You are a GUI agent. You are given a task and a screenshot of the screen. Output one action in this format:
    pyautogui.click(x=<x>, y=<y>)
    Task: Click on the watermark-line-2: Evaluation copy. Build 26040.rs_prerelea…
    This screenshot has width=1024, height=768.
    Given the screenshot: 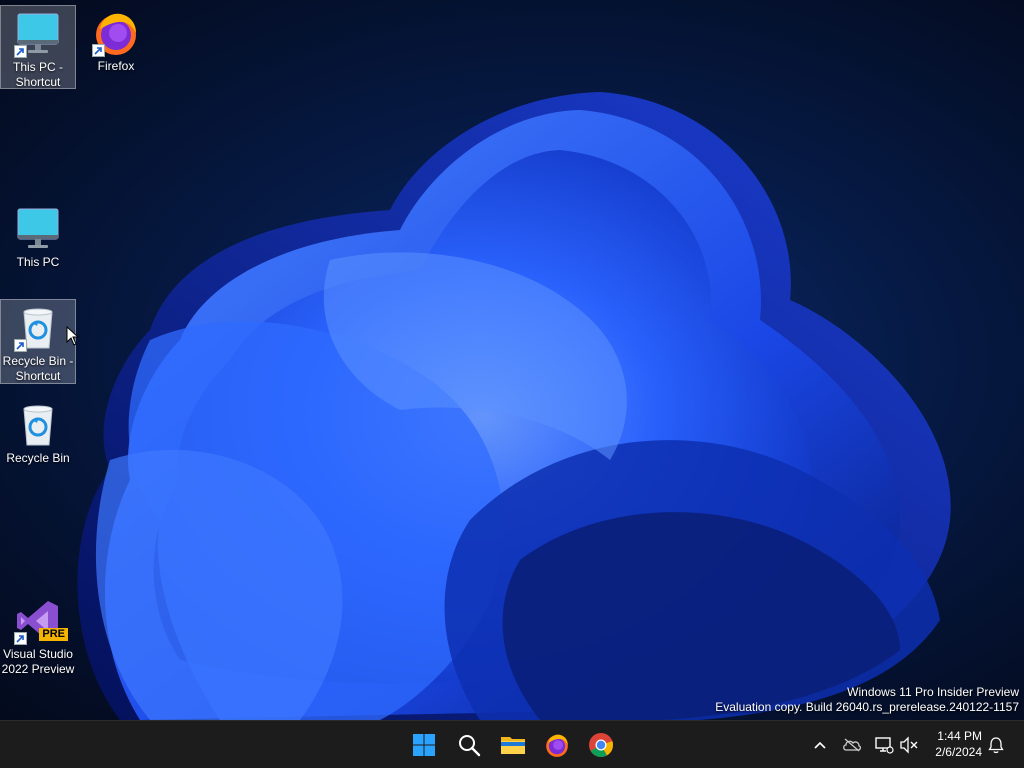 What is the action you would take?
    pyautogui.click(x=867, y=707)
    